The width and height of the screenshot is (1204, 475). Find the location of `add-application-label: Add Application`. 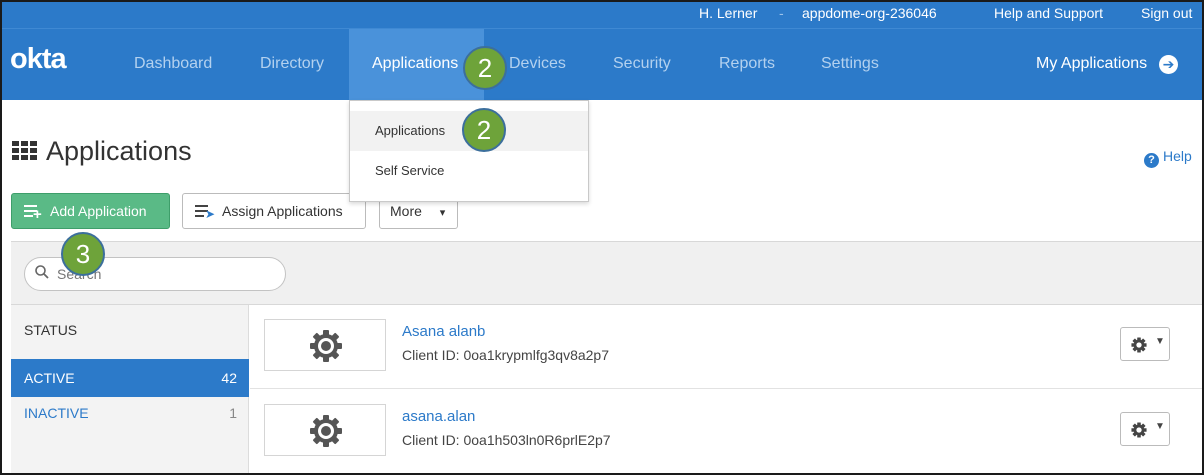

add-application-label: Add Application is located at coordinates (98, 211).